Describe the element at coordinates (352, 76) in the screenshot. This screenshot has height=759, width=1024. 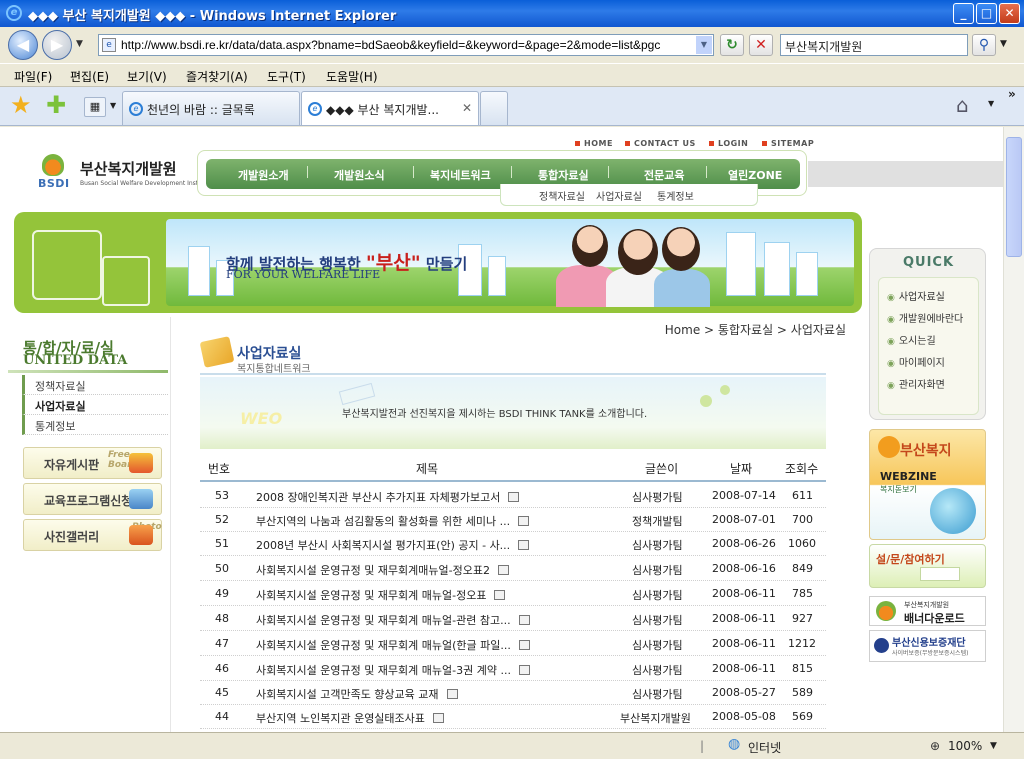
I see `menu-help: 도움말(H)` at that location.